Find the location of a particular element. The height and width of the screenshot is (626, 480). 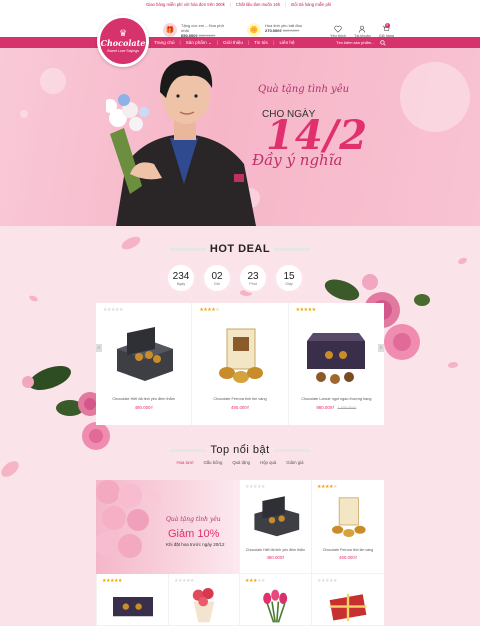

hero-script: Quà tặng tình yêu is located at coordinates (304, 89).